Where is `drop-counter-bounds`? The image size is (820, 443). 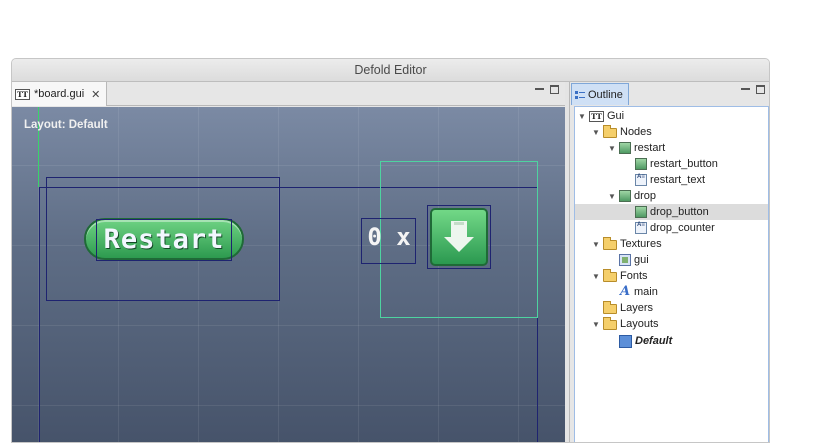 drop-counter-bounds is located at coordinates (388, 241).